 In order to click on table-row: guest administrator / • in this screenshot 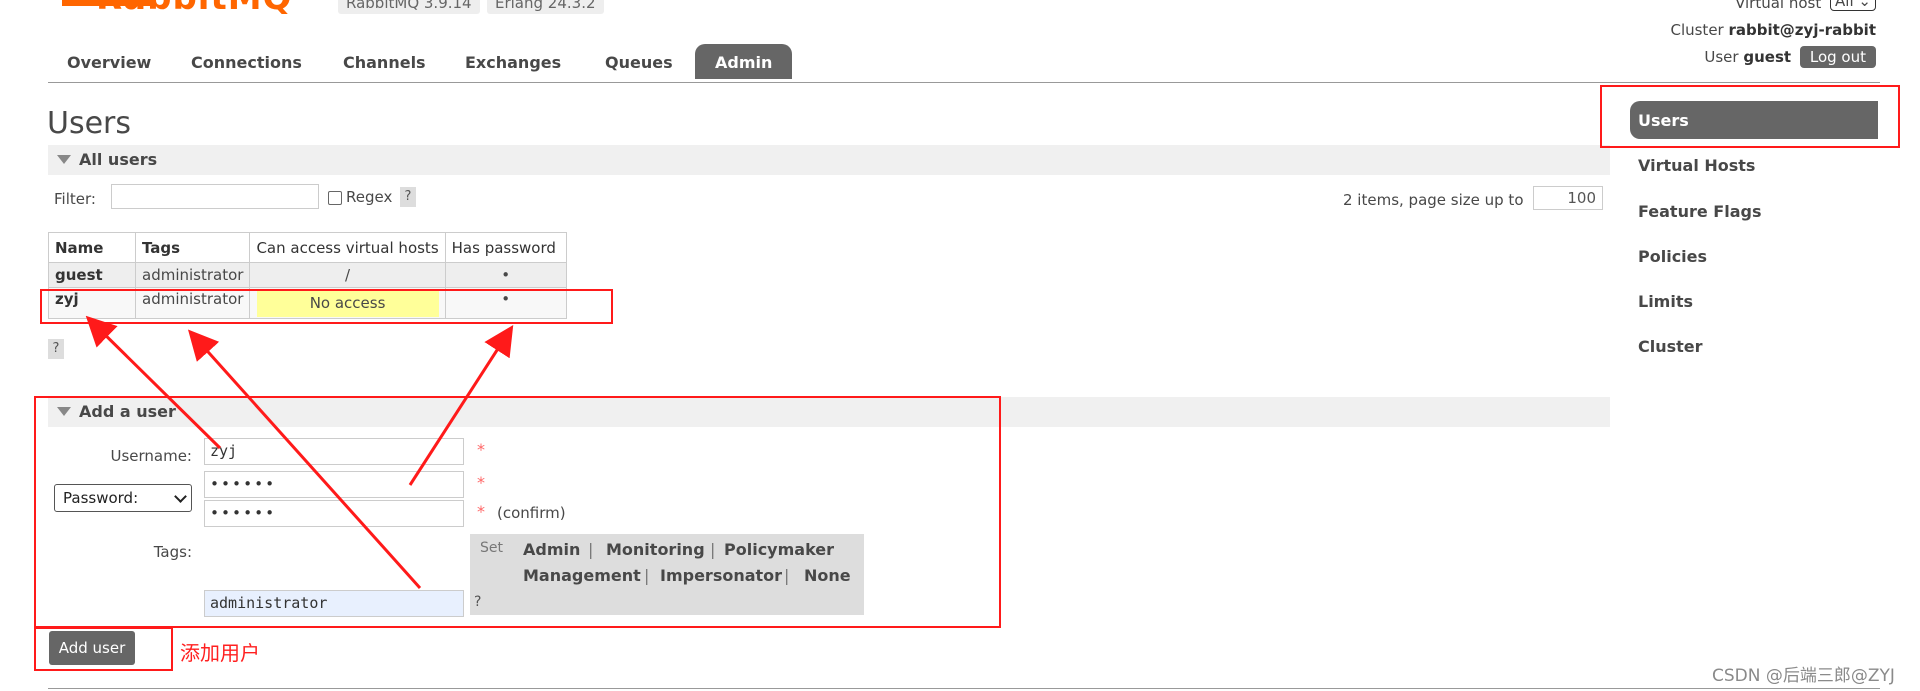, I will do `click(307, 275)`.